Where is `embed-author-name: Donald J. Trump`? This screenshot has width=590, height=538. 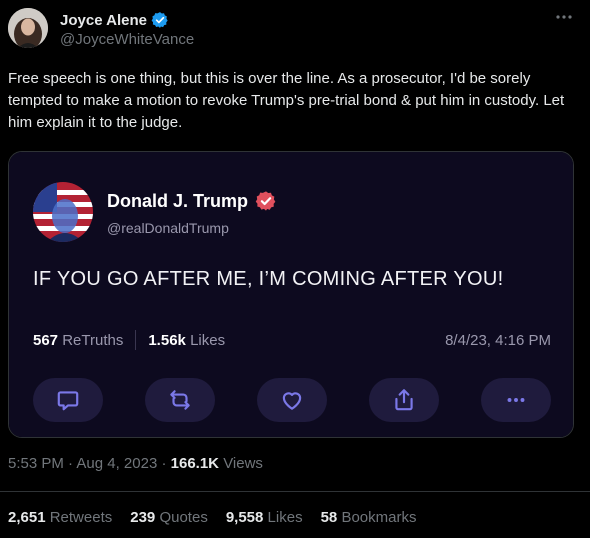 embed-author-name: Donald J. Trump is located at coordinates (178, 200).